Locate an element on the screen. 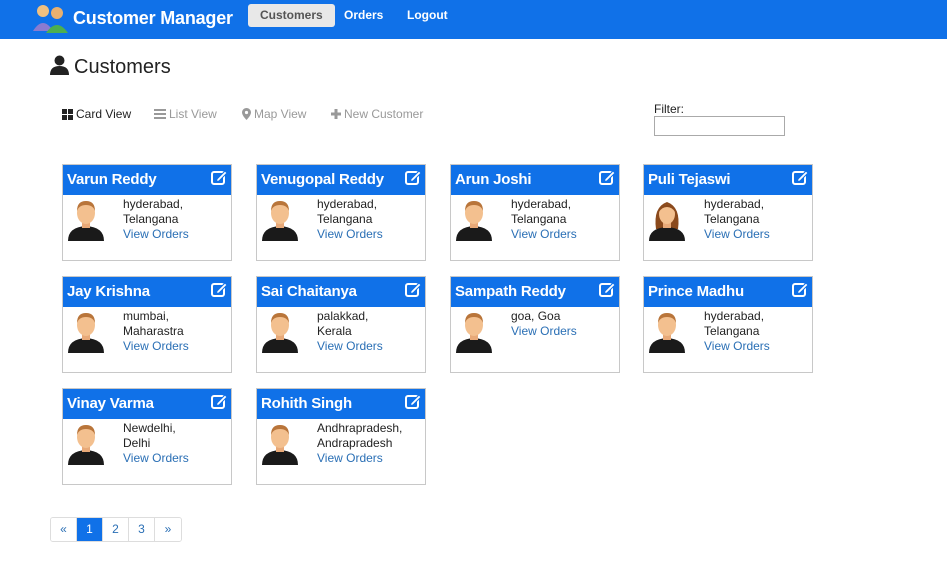 Image resolution: width=947 pixels, height=581 pixels. customer-state: Delhi is located at coordinates (137, 443).